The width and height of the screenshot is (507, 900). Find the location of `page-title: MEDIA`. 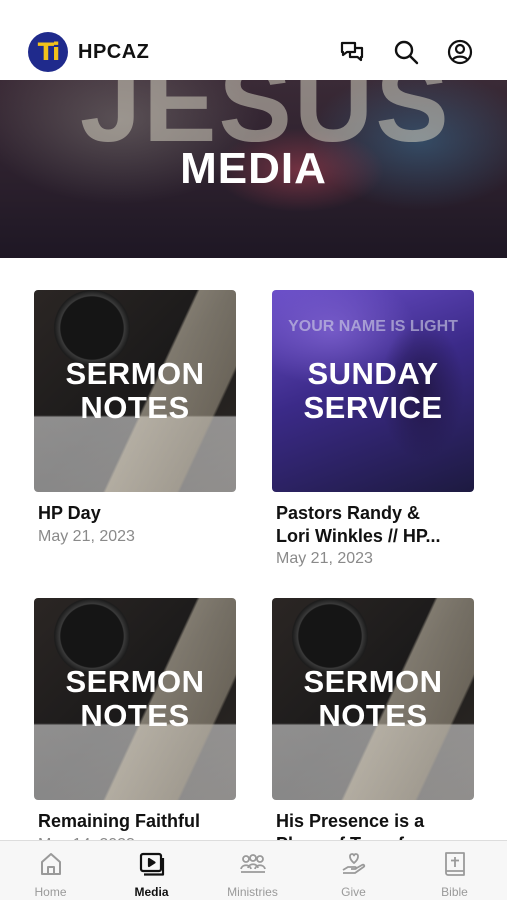

page-title: MEDIA is located at coordinates (253, 168).